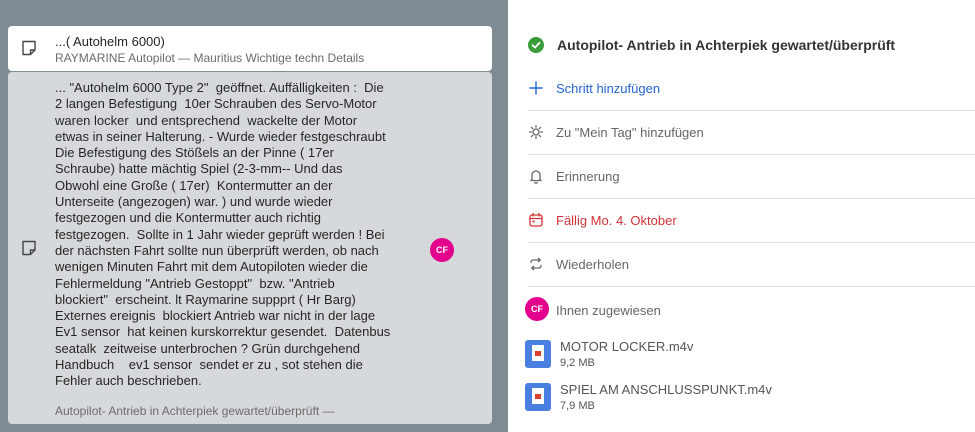 This screenshot has width=975, height=432. Describe the element at coordinates (616, 220) in the screenshot. I see `due-date-label: Fällig Mo. 4. Oktober` at that location.